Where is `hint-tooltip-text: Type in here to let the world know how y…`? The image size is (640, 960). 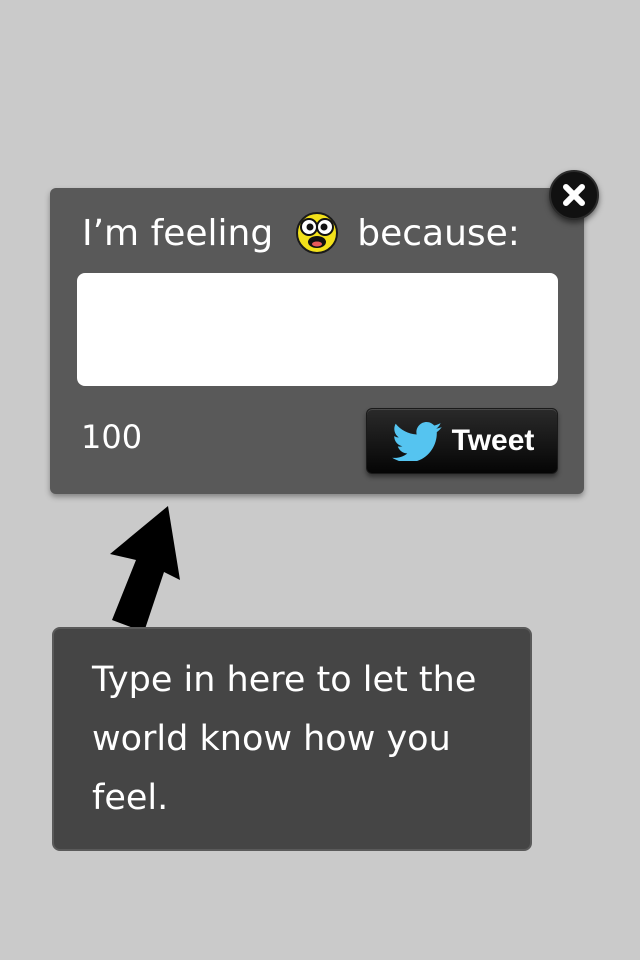 hint-tooltip-text: Type in here to let the world know how y… is located at coordinates (284, 739).